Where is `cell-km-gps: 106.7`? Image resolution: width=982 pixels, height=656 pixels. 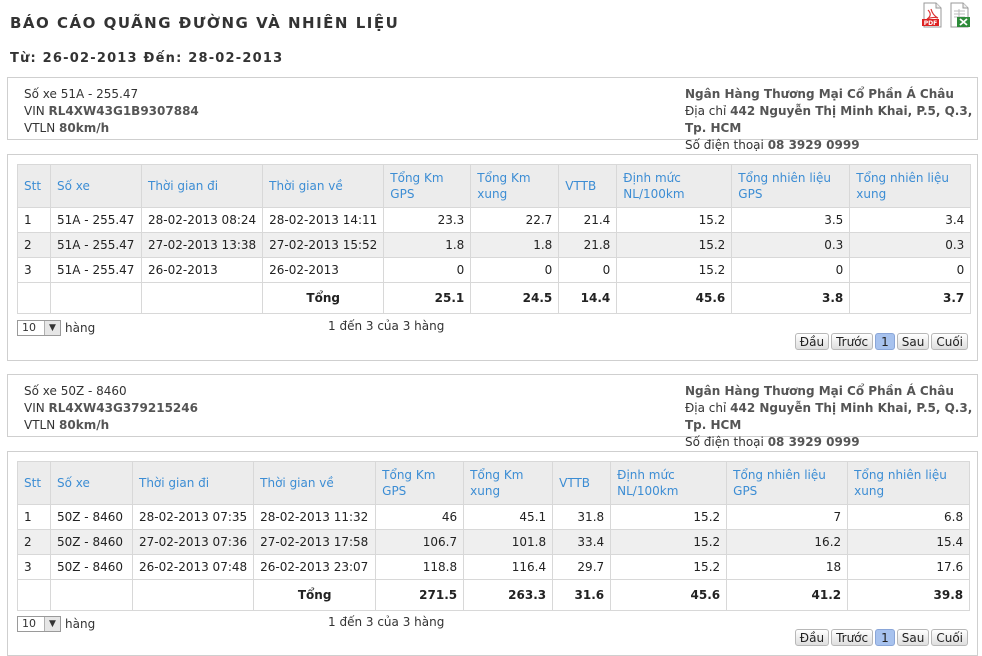
cell-km-gps: 106.7 is located at coordinates (420, 542).